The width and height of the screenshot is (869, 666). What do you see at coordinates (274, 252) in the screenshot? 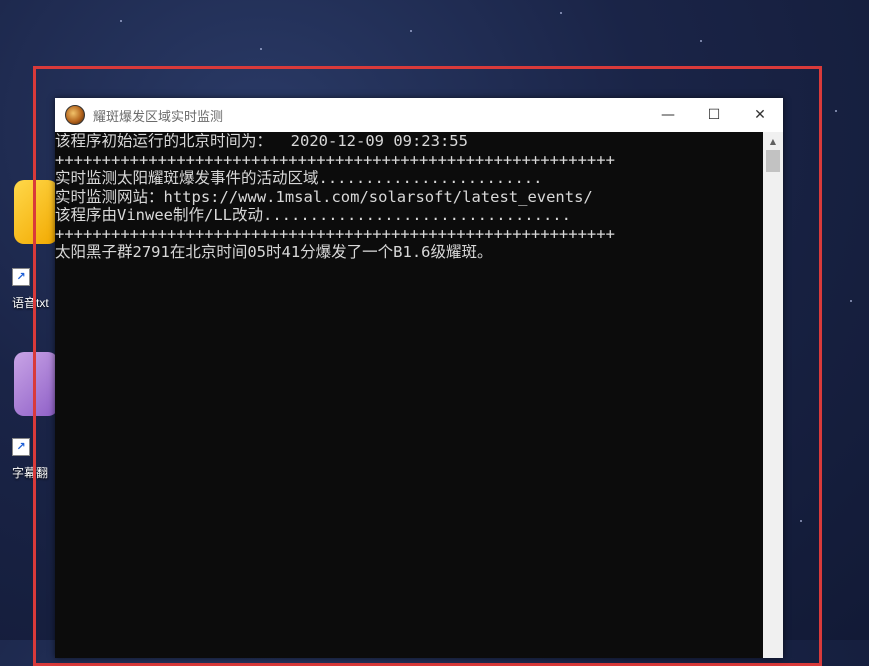
I see `console-line: 太阳黑子群2791在北京时间05时41分爆发了一个B1.6级耀斑。` at bounding box center [274, 252].